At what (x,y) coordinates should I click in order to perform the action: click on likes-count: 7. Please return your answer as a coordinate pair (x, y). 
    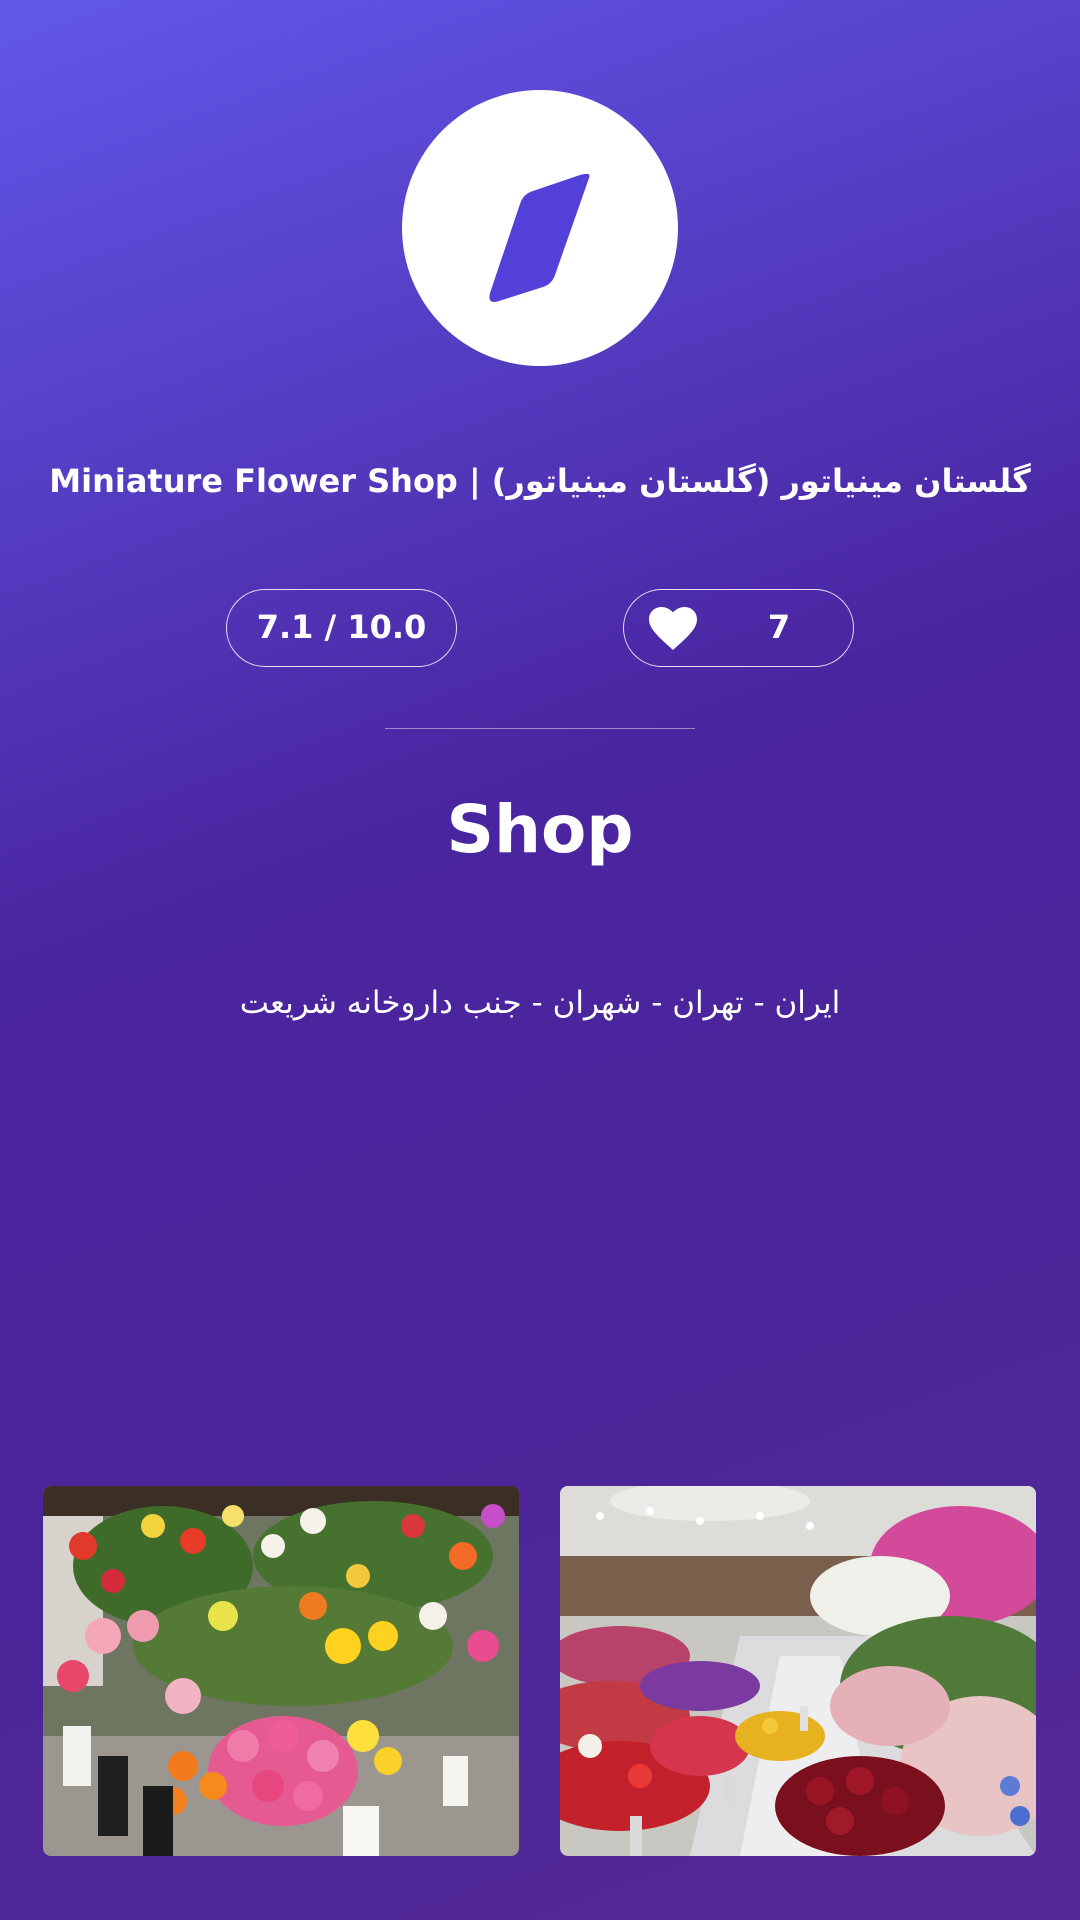
    Looking at the image, I should click on (779, 627).